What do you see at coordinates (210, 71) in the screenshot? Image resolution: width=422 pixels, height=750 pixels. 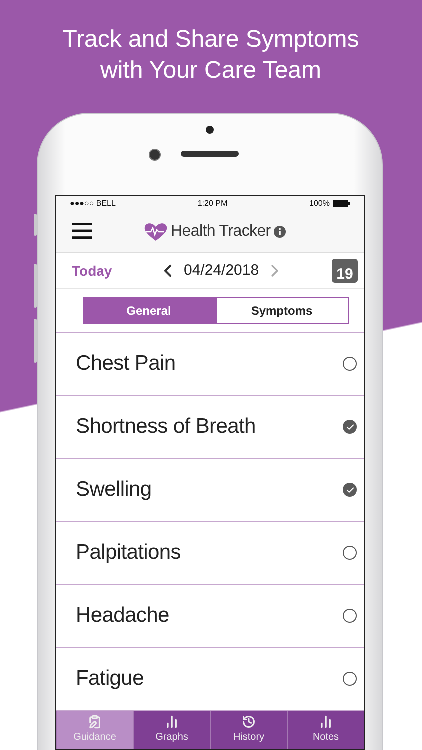 I see `headline: with Your Care Team` at bounding box center [210, 71].